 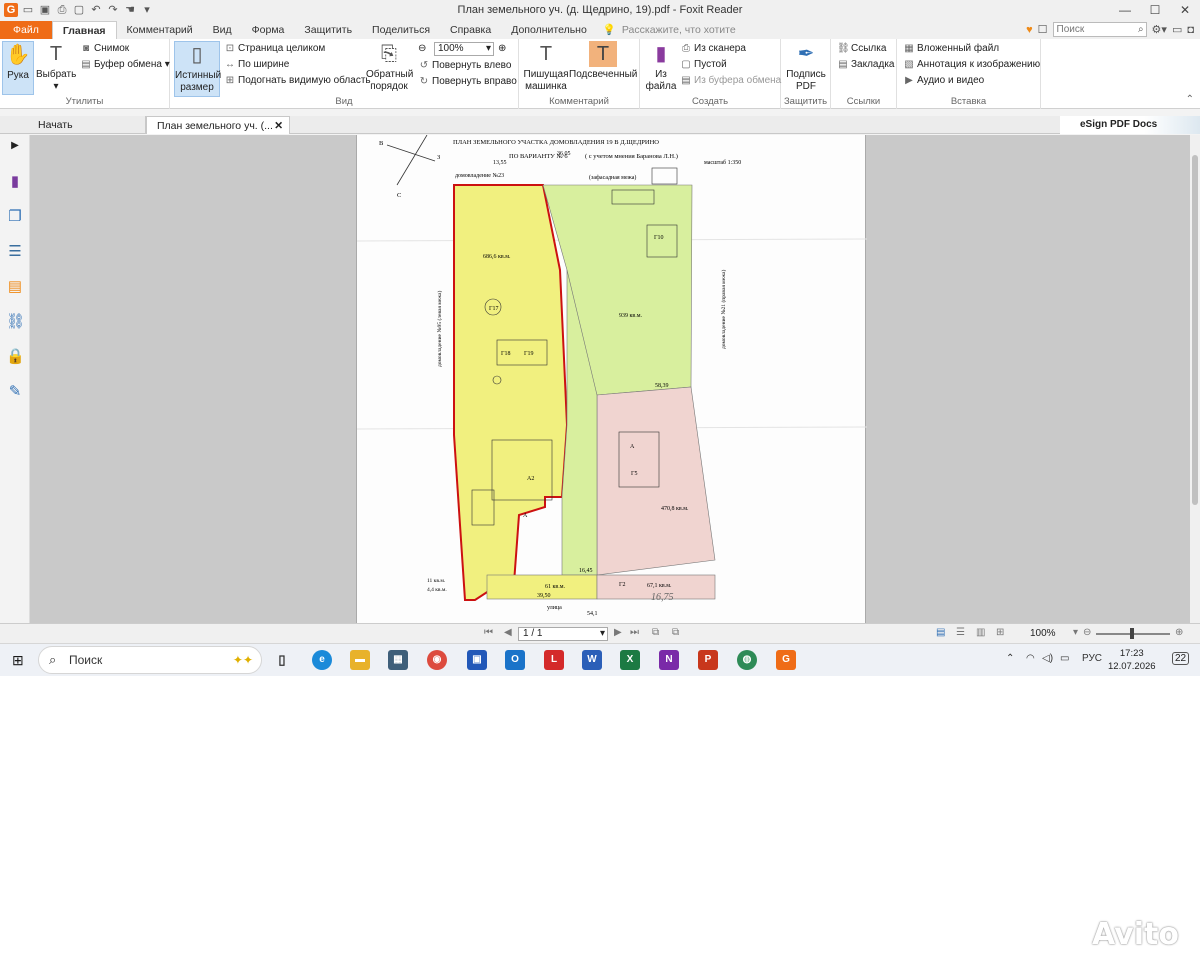 What do you see at coordinates (398, 660) in the screenshot?
I see `calculator-icon: ▦` at bounding box center [398, 660].